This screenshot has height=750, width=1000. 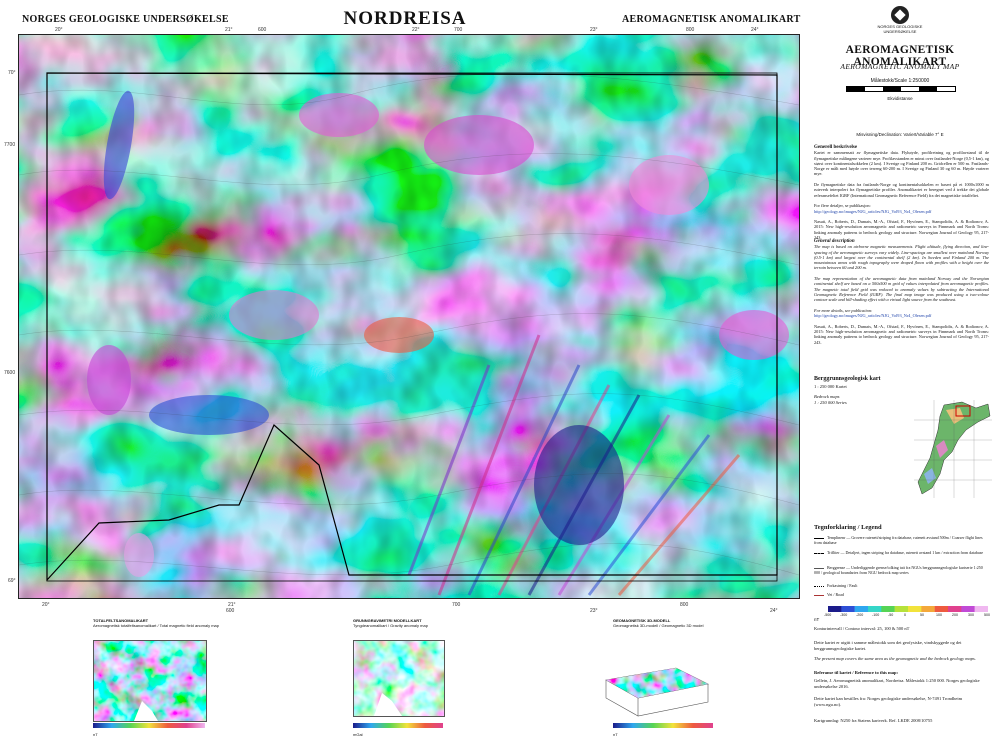 I want to click on inset-map-gravity, so click(x=399, y=678).